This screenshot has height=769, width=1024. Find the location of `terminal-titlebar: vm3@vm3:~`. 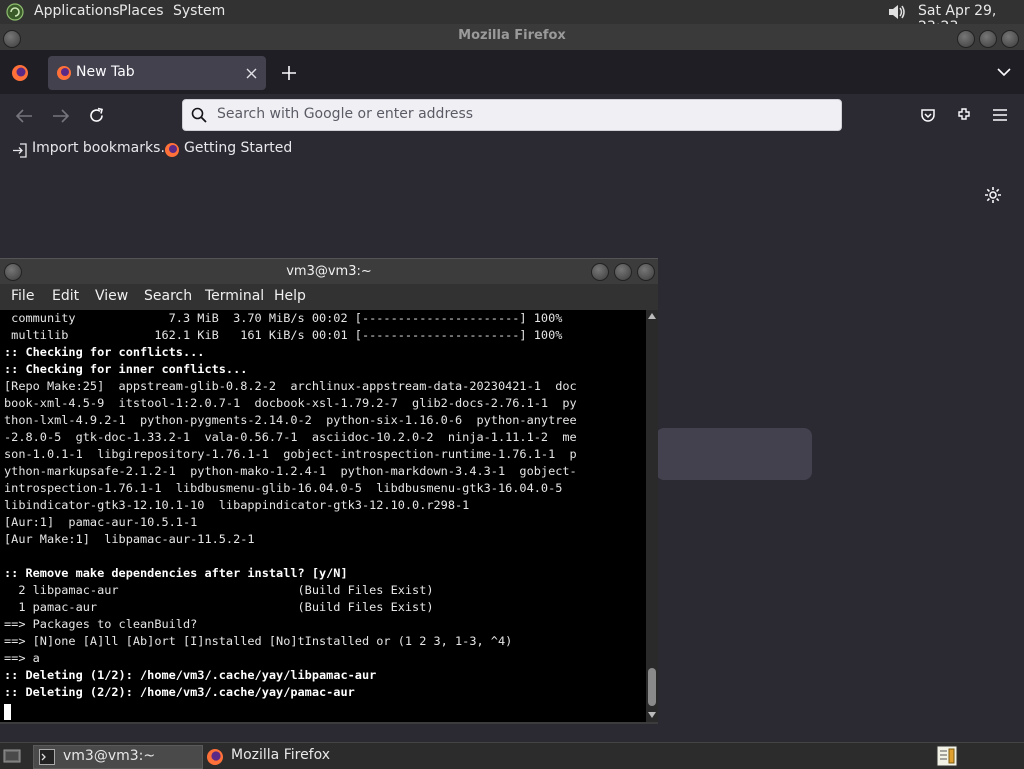

terminal-titlebar: vm3@vm3:~ is located at coordinates (329, 271).